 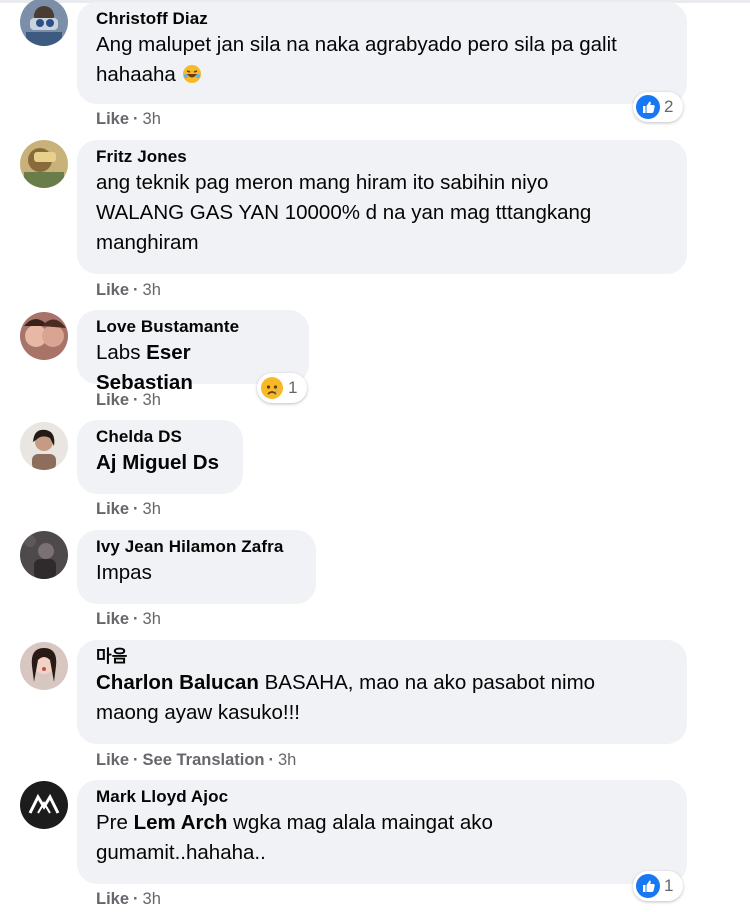 I want to click on comment-line: Pre Lem Arch wgka mag alala maingat ako, so click(x=382, y=823).